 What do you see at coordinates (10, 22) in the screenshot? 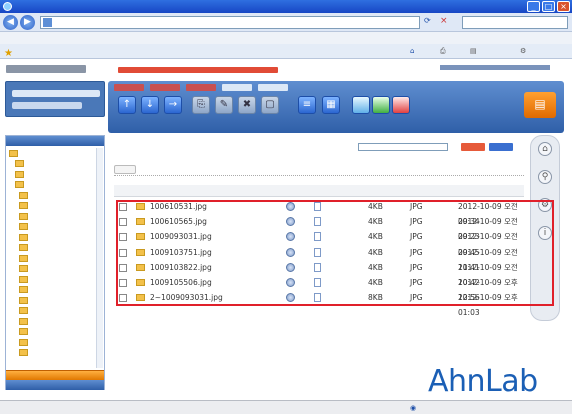
I see `back-button: ◀` at bounding box center [10, 22].